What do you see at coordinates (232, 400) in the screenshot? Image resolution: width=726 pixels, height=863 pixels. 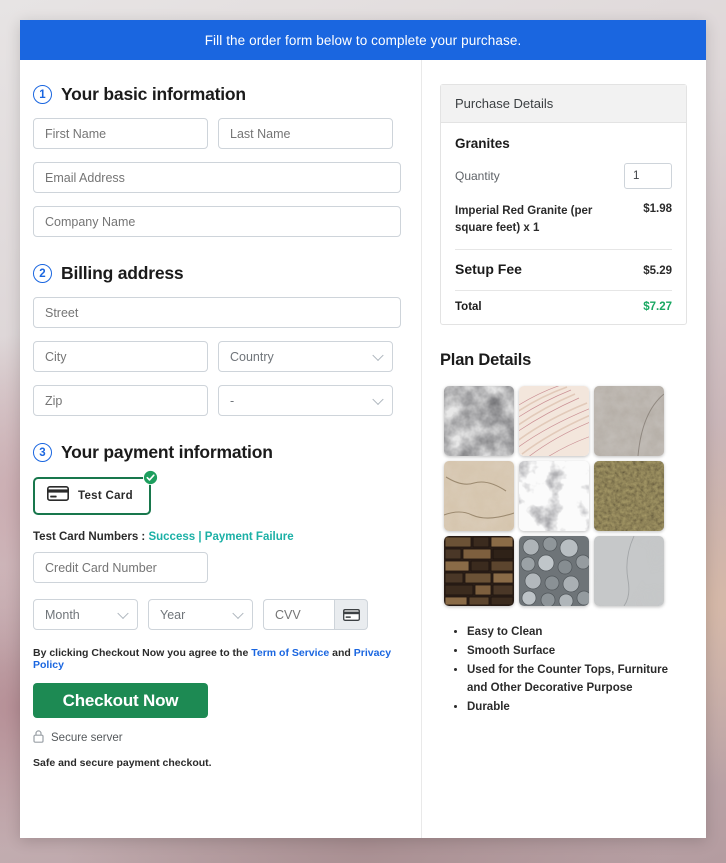 I see `state-select-value: -` at bounding box center [232, 400].